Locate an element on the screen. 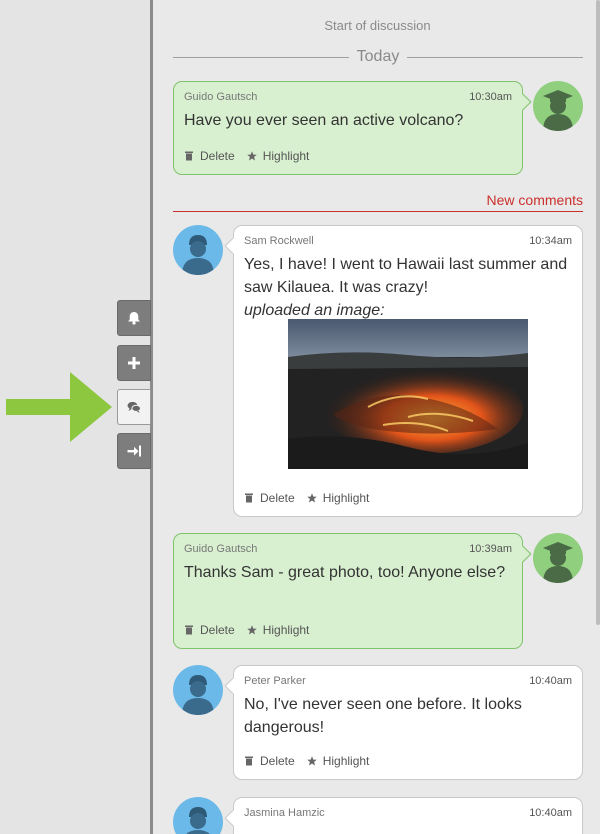  new-comments-divider: New comments is located at coordinates (378, 202).